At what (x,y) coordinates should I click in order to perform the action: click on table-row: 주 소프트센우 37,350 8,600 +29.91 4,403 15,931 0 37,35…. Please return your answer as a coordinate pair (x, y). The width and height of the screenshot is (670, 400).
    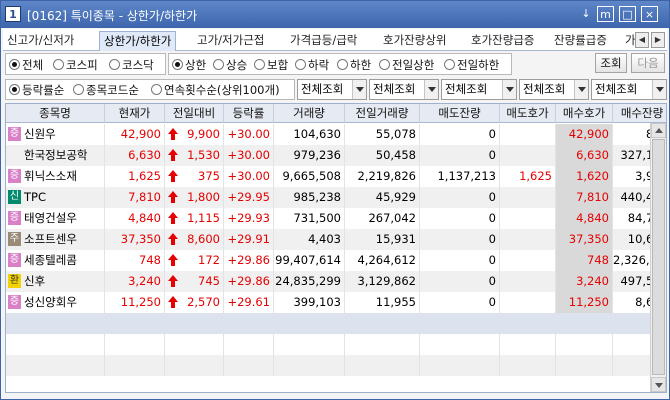
    Looking at the image, I should click on (336, 239).